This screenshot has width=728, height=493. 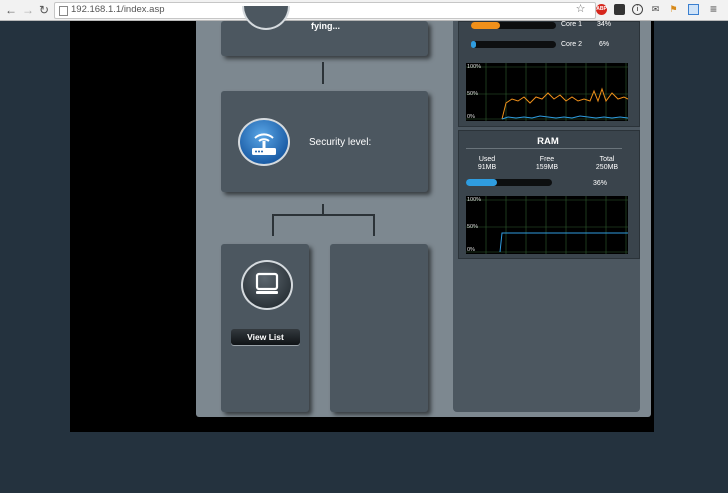 What do you see at coordinates (473, 94) in the screenshot?
I see `cpu-graph-tick: 50%` at bounding box center [473, 94].